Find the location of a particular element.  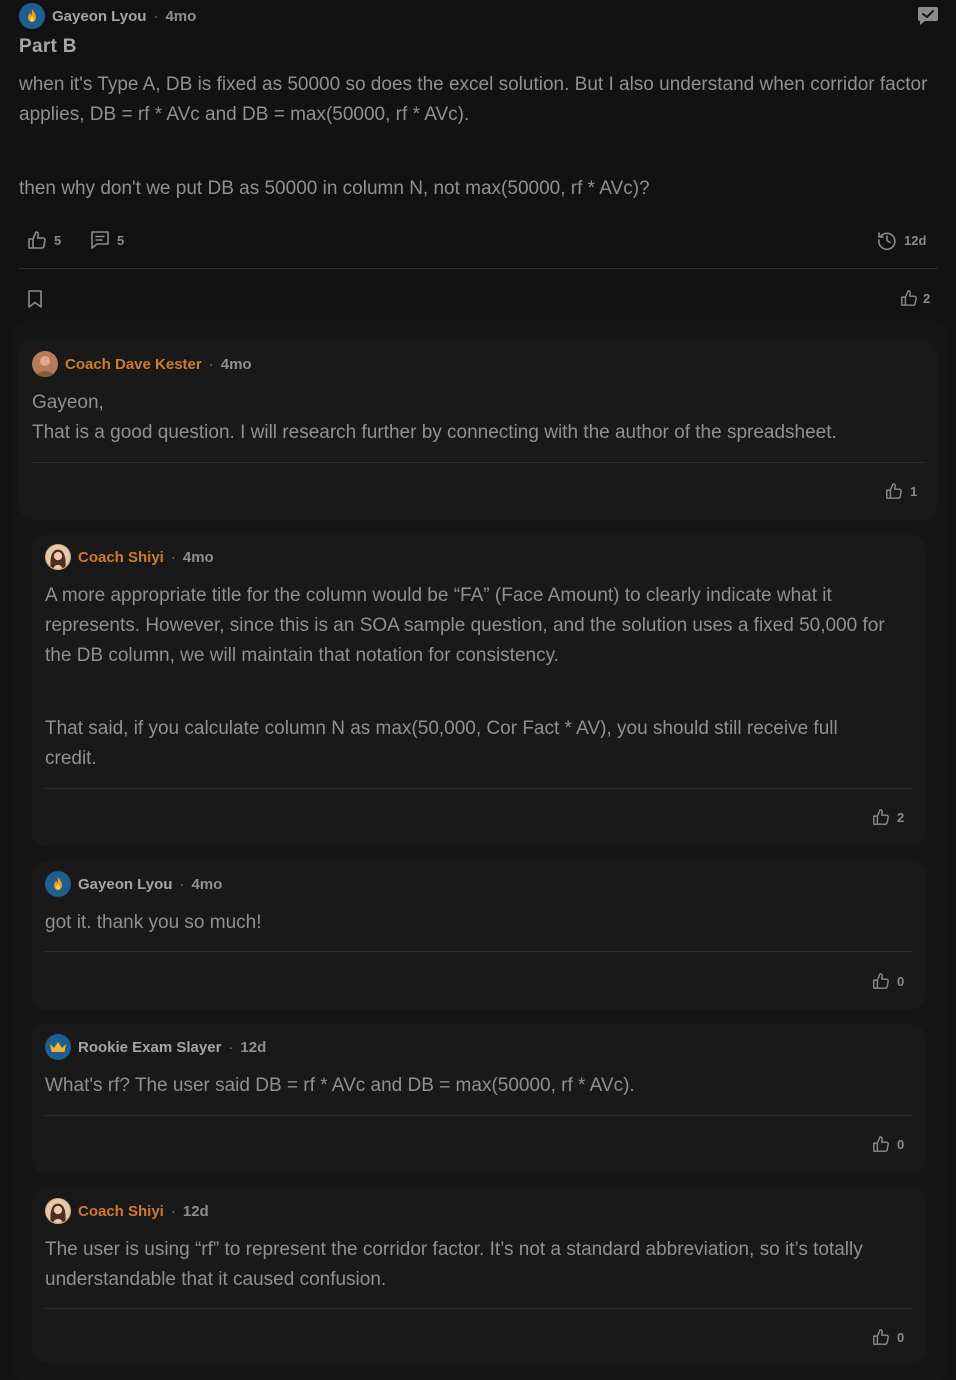

post-comments-button: 5 is located at coordinates (107, 240).